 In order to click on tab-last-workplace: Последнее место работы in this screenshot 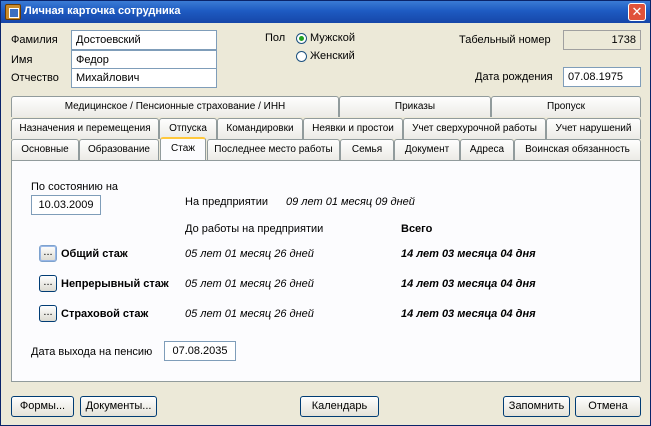, I will do `click(273, 149)`.